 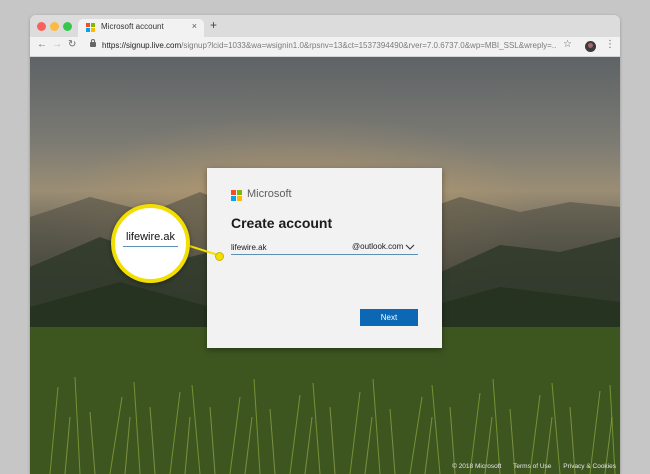 What do you see at coordinates (282, 223) in the screenshot?
I see `page-title: Create account` at bounding box center [282, 223].